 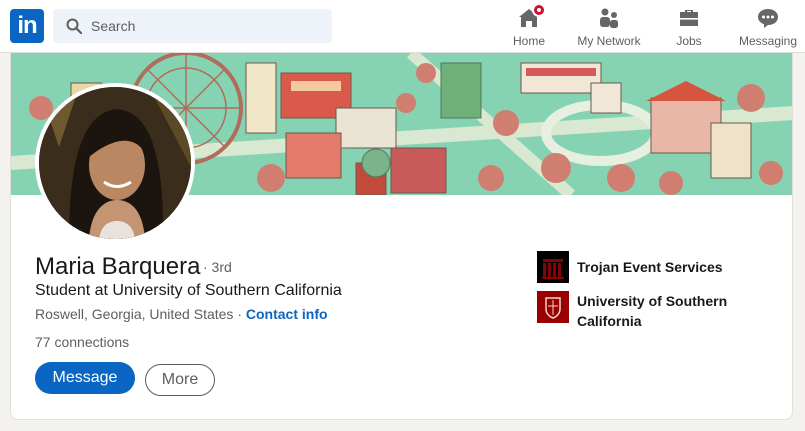 What do you see at coordinates (768, 18) in the screenshot?
I see `messaging-icon` at bounding box center [768, 18].